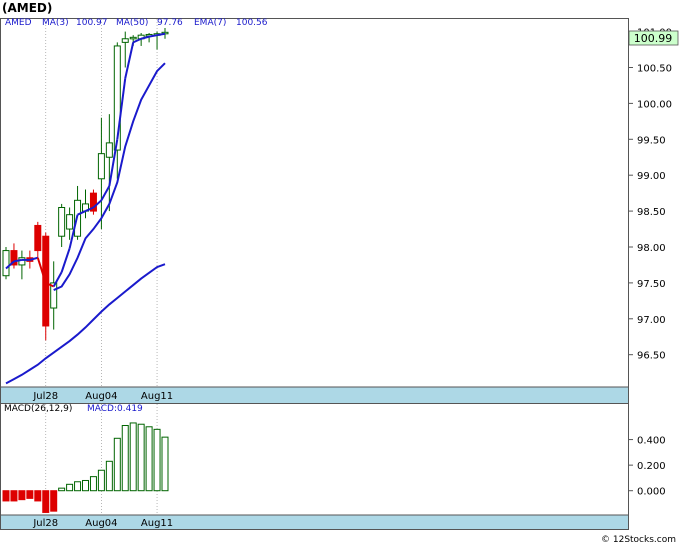  I want to click on macd-x-tick-label: Jul28, so click(45, 523).